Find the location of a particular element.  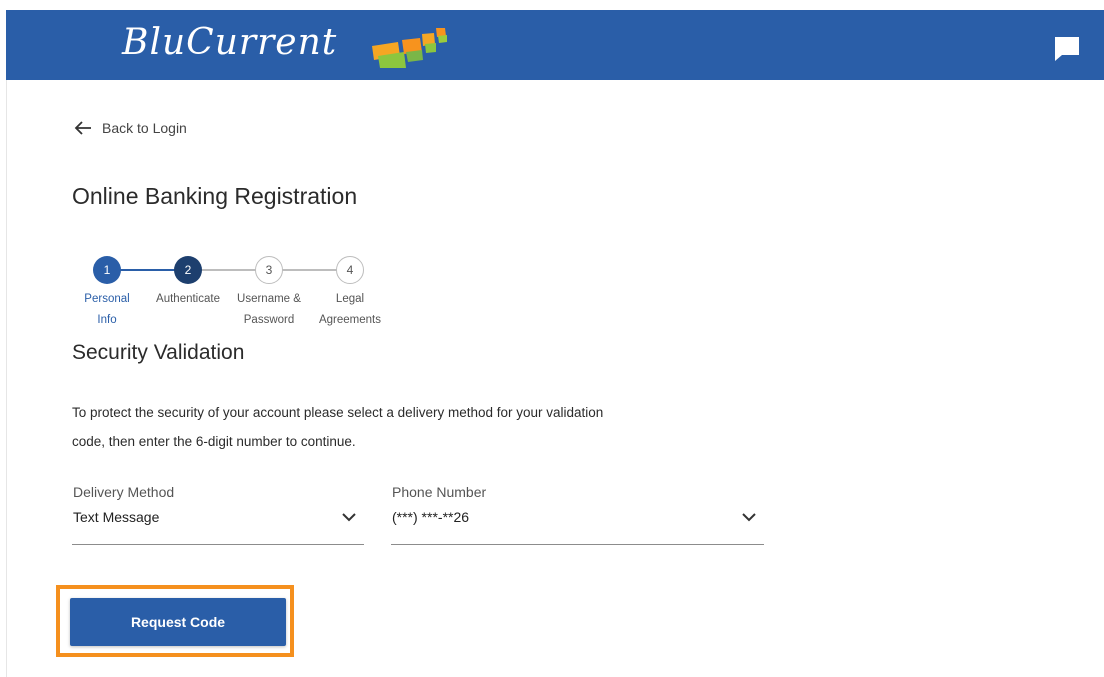

step-number-badge: 4 is located at coordinates (350, 270).